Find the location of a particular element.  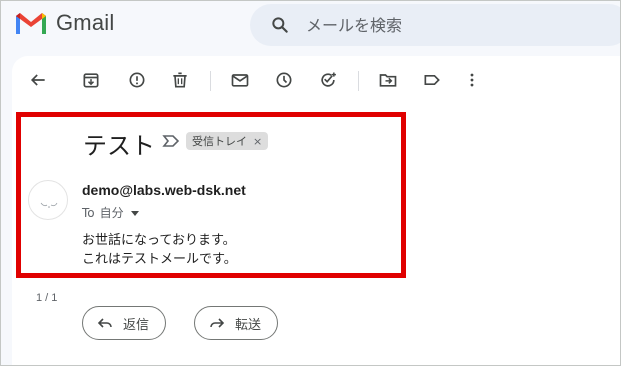

label-icon is located at coordinates (432, 80).